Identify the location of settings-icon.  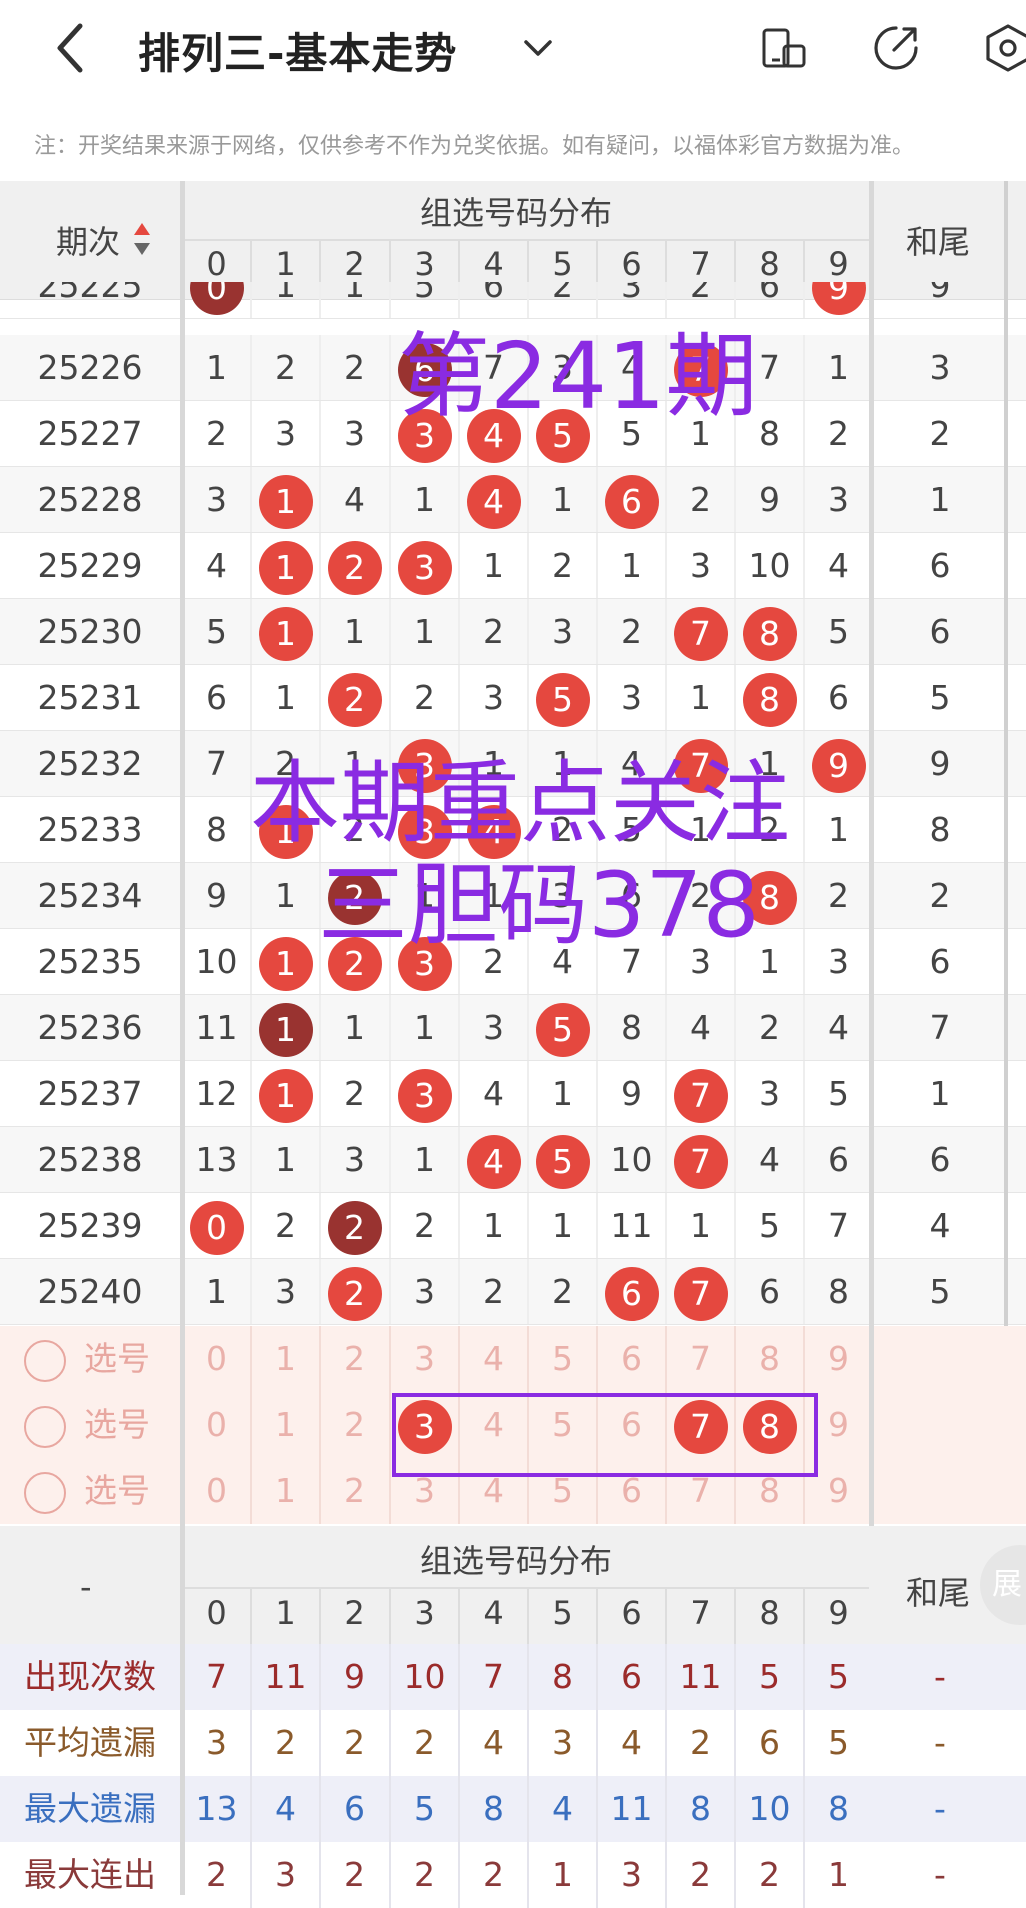
(1004, 48).